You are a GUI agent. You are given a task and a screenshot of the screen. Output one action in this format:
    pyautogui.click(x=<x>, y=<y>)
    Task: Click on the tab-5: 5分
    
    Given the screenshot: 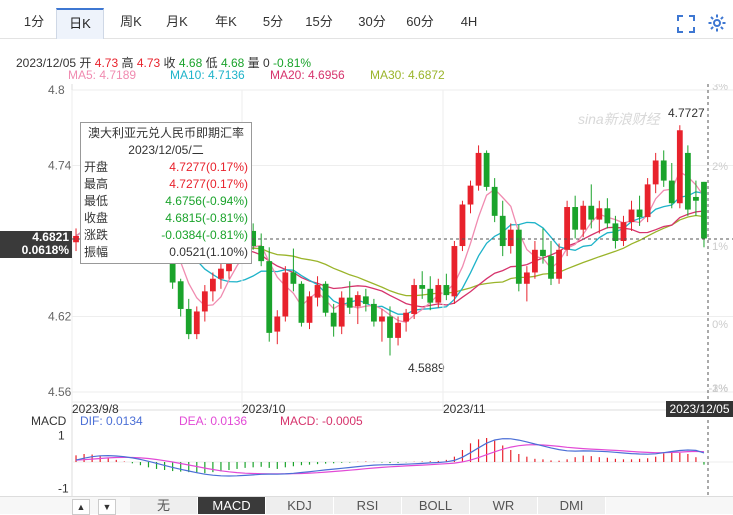 What is the action you would take?
    pyautogui.click(x=273, y=22)
    